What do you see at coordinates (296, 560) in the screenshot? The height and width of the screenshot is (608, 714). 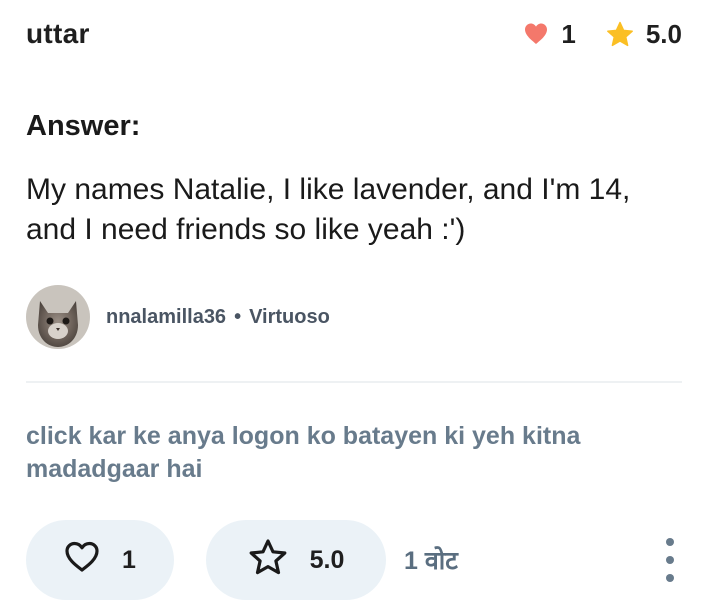 I see `rate-button: 5.0` at bounding box center [296, 560].